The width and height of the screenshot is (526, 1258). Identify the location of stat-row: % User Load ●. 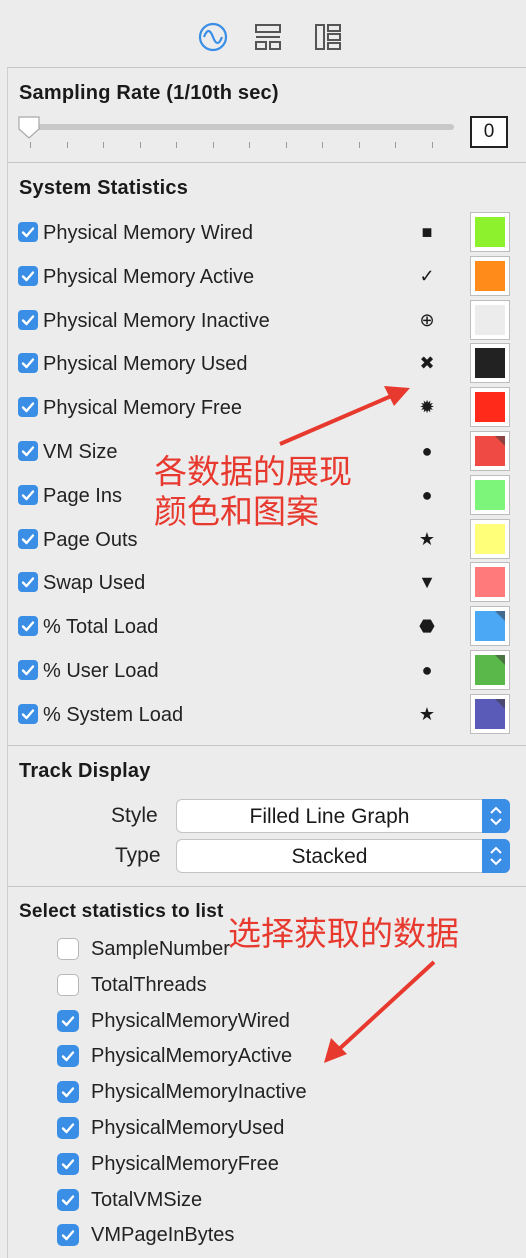
(263, 670).